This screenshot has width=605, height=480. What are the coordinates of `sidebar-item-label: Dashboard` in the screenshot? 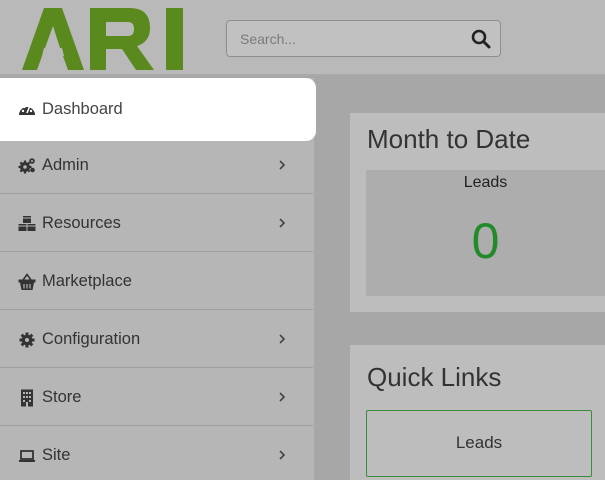 It's located at (82, 109).